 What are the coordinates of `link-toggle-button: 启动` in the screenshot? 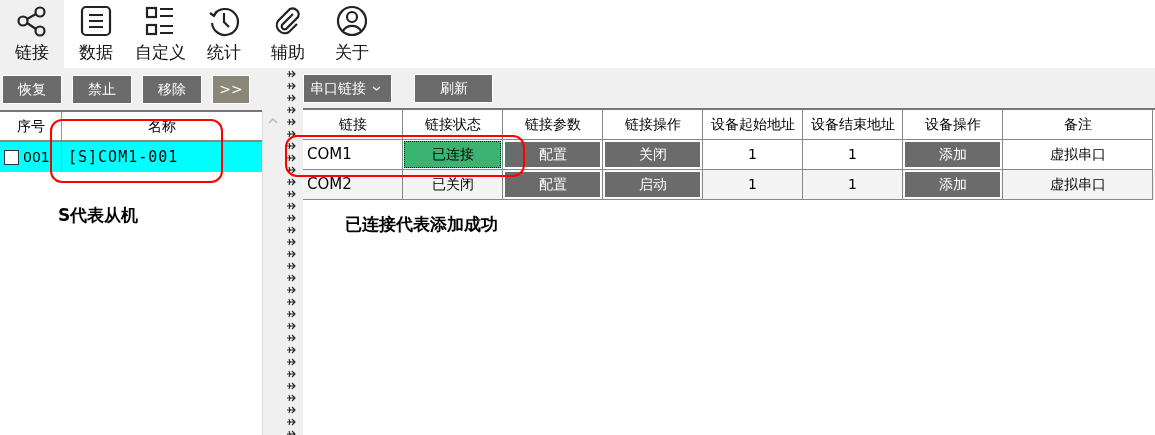 It's located at (652, 184).